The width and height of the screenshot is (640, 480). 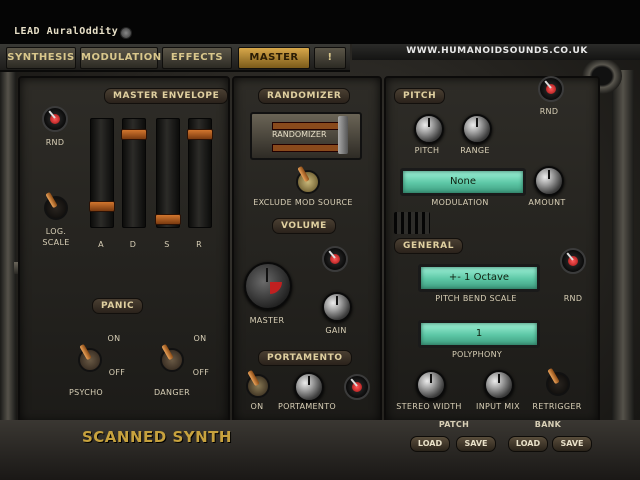 What do you see at coordinates (335, 259) in the screenshot?
I see `volume-rnd-button` at bounding box center [335, 259].